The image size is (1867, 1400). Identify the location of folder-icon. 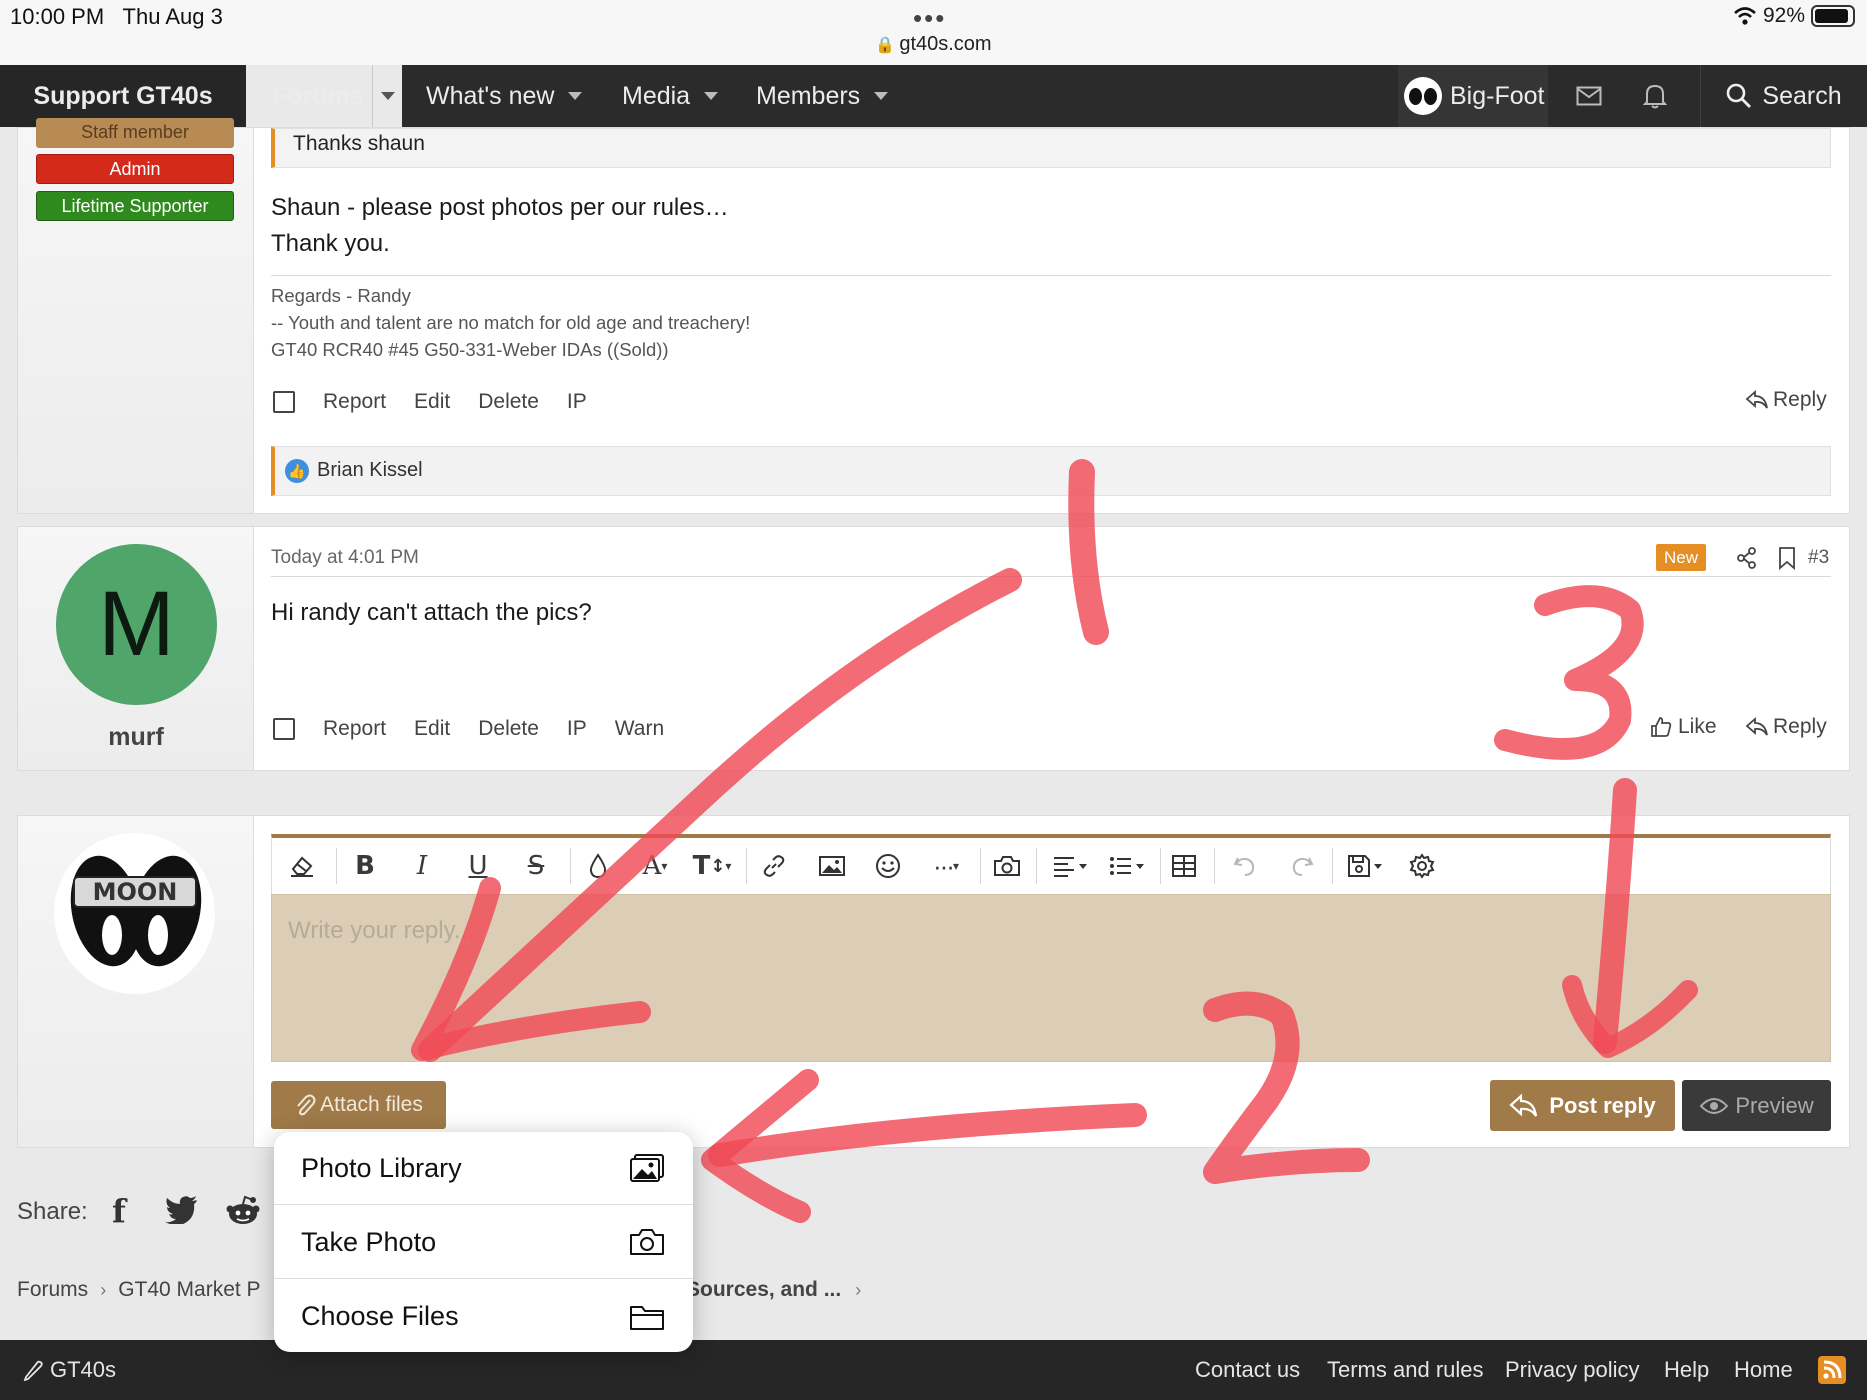
(647, 1317).